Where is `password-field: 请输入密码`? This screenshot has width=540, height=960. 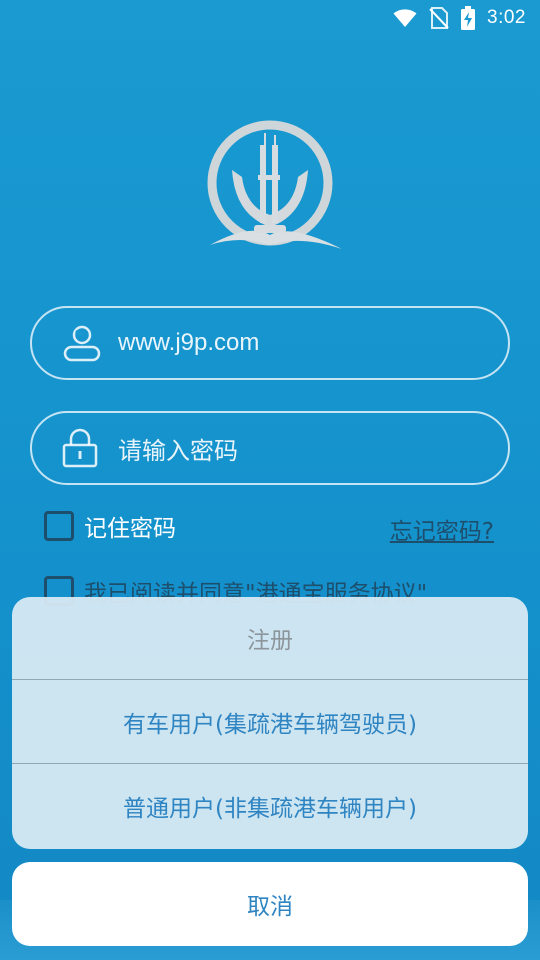 password-field: 请输入密码 is located at coordinates (270, 448).